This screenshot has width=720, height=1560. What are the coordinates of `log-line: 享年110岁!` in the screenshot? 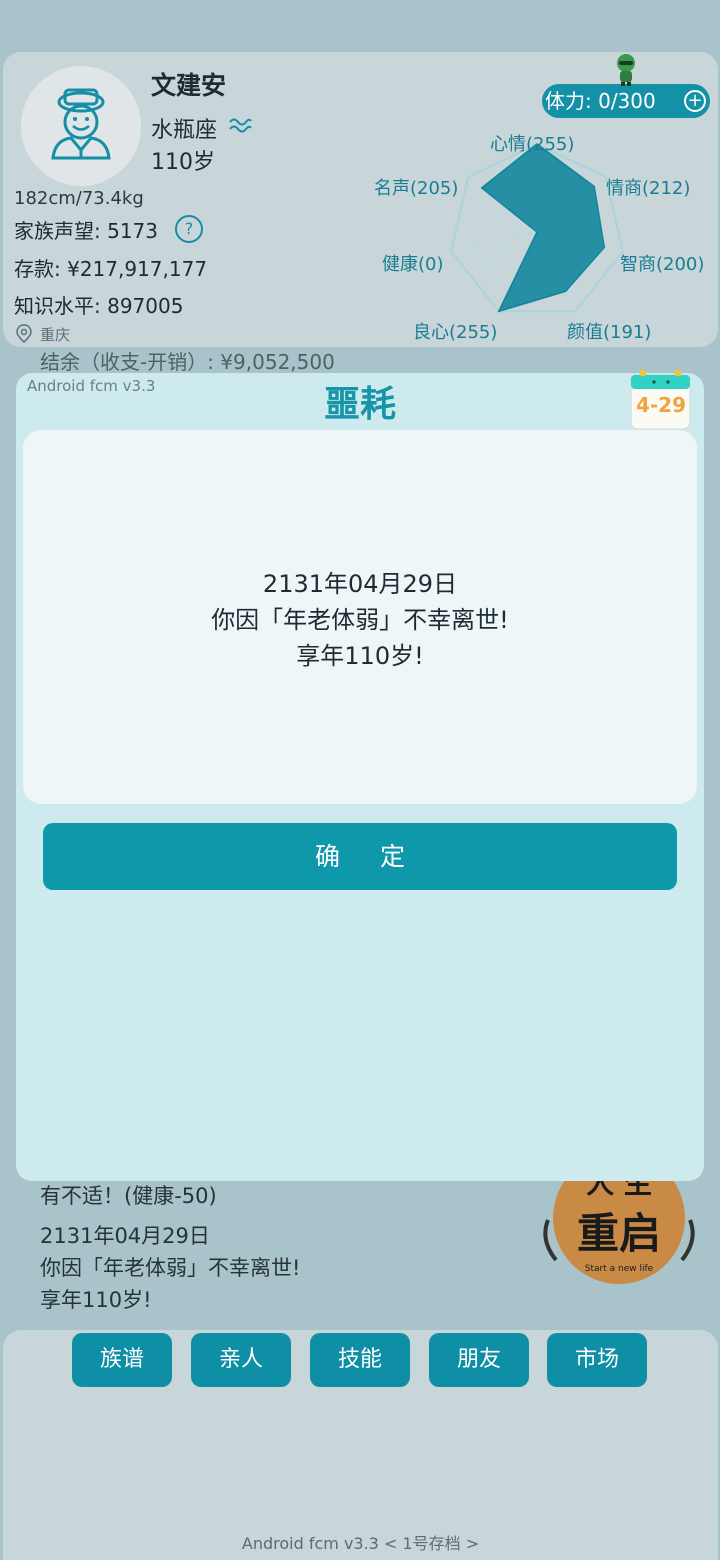 It's located at (96, 1300).